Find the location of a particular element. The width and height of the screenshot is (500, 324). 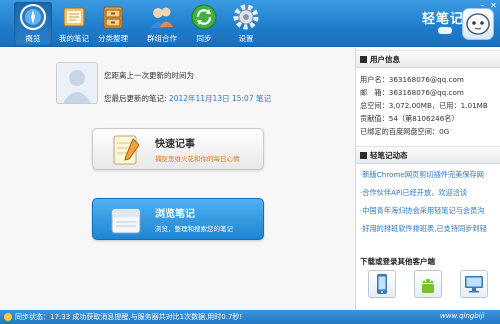

toolbar-group-button: 群组合作 is located at coordinates (162, 24).